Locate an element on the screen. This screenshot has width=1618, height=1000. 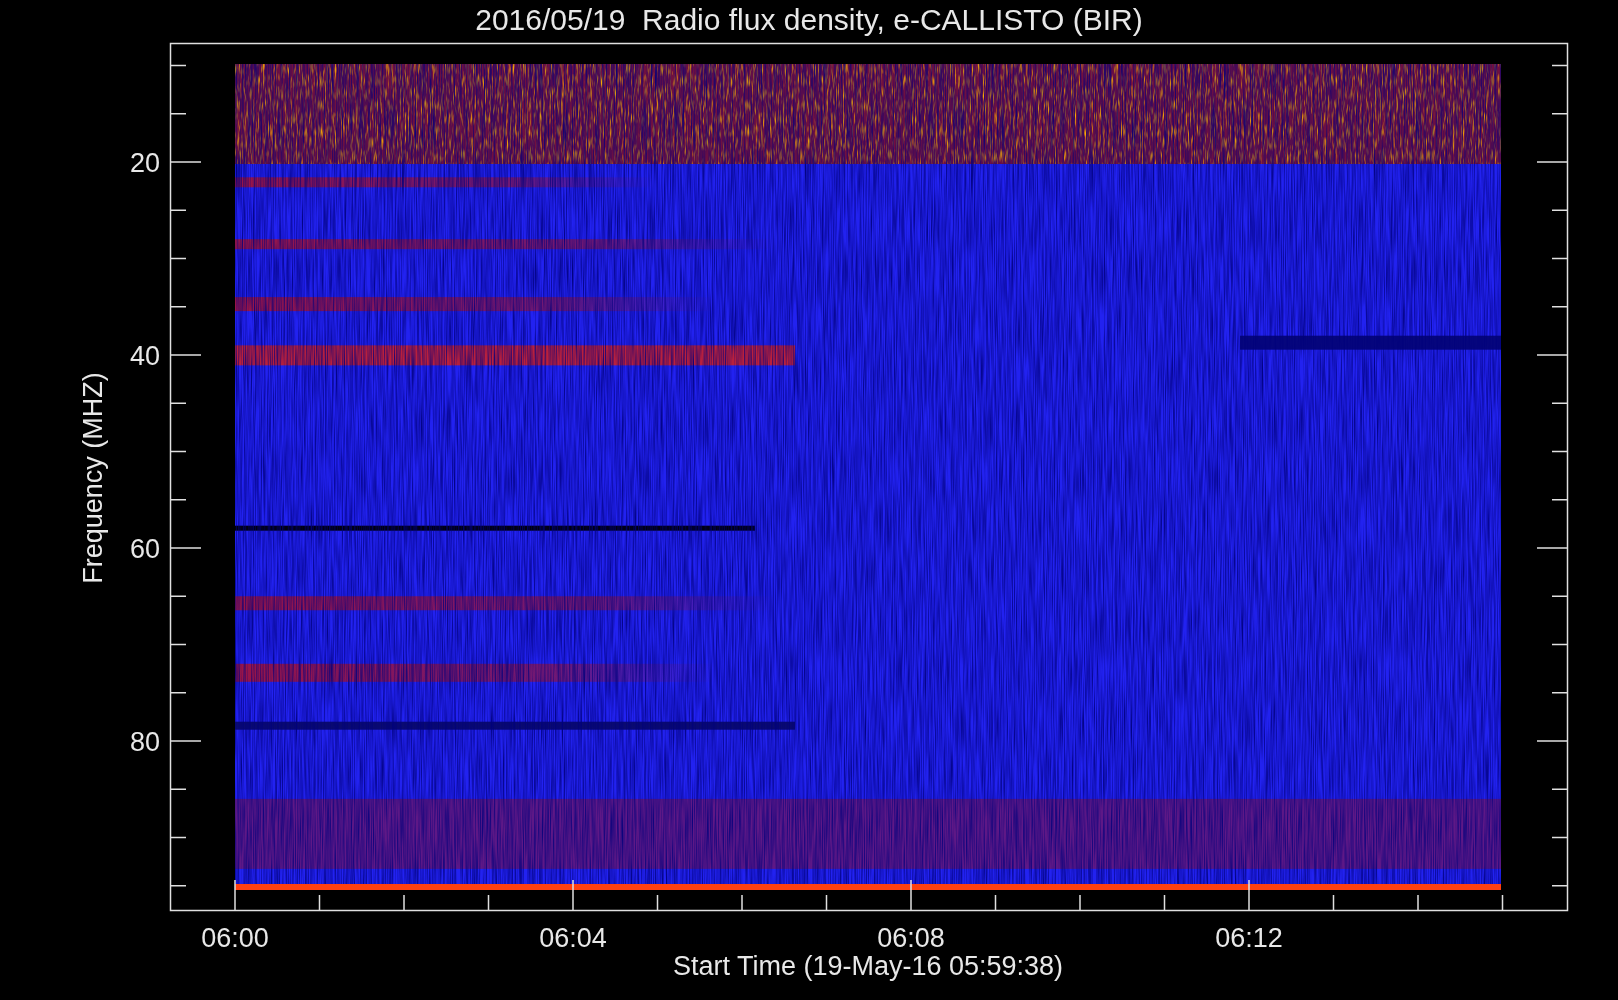
x-tick-label: 06:04 is located at coordinates (573, 938).